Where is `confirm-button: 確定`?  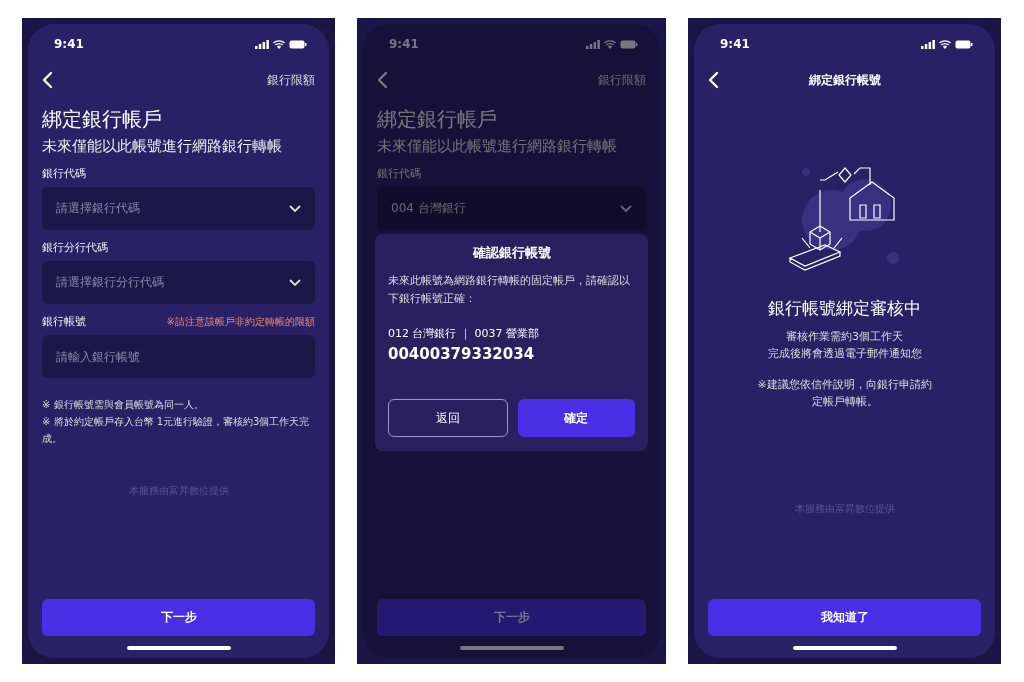
confirm-button: 確定 is located at coordinates (576, 418).